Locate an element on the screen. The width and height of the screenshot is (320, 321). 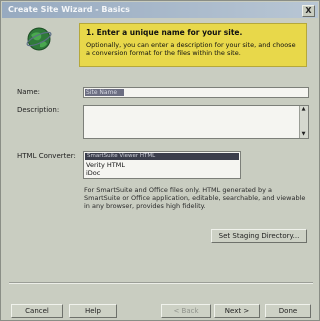
description-scrollbar: ▲ ▼ is located at coordinates (303, 122).